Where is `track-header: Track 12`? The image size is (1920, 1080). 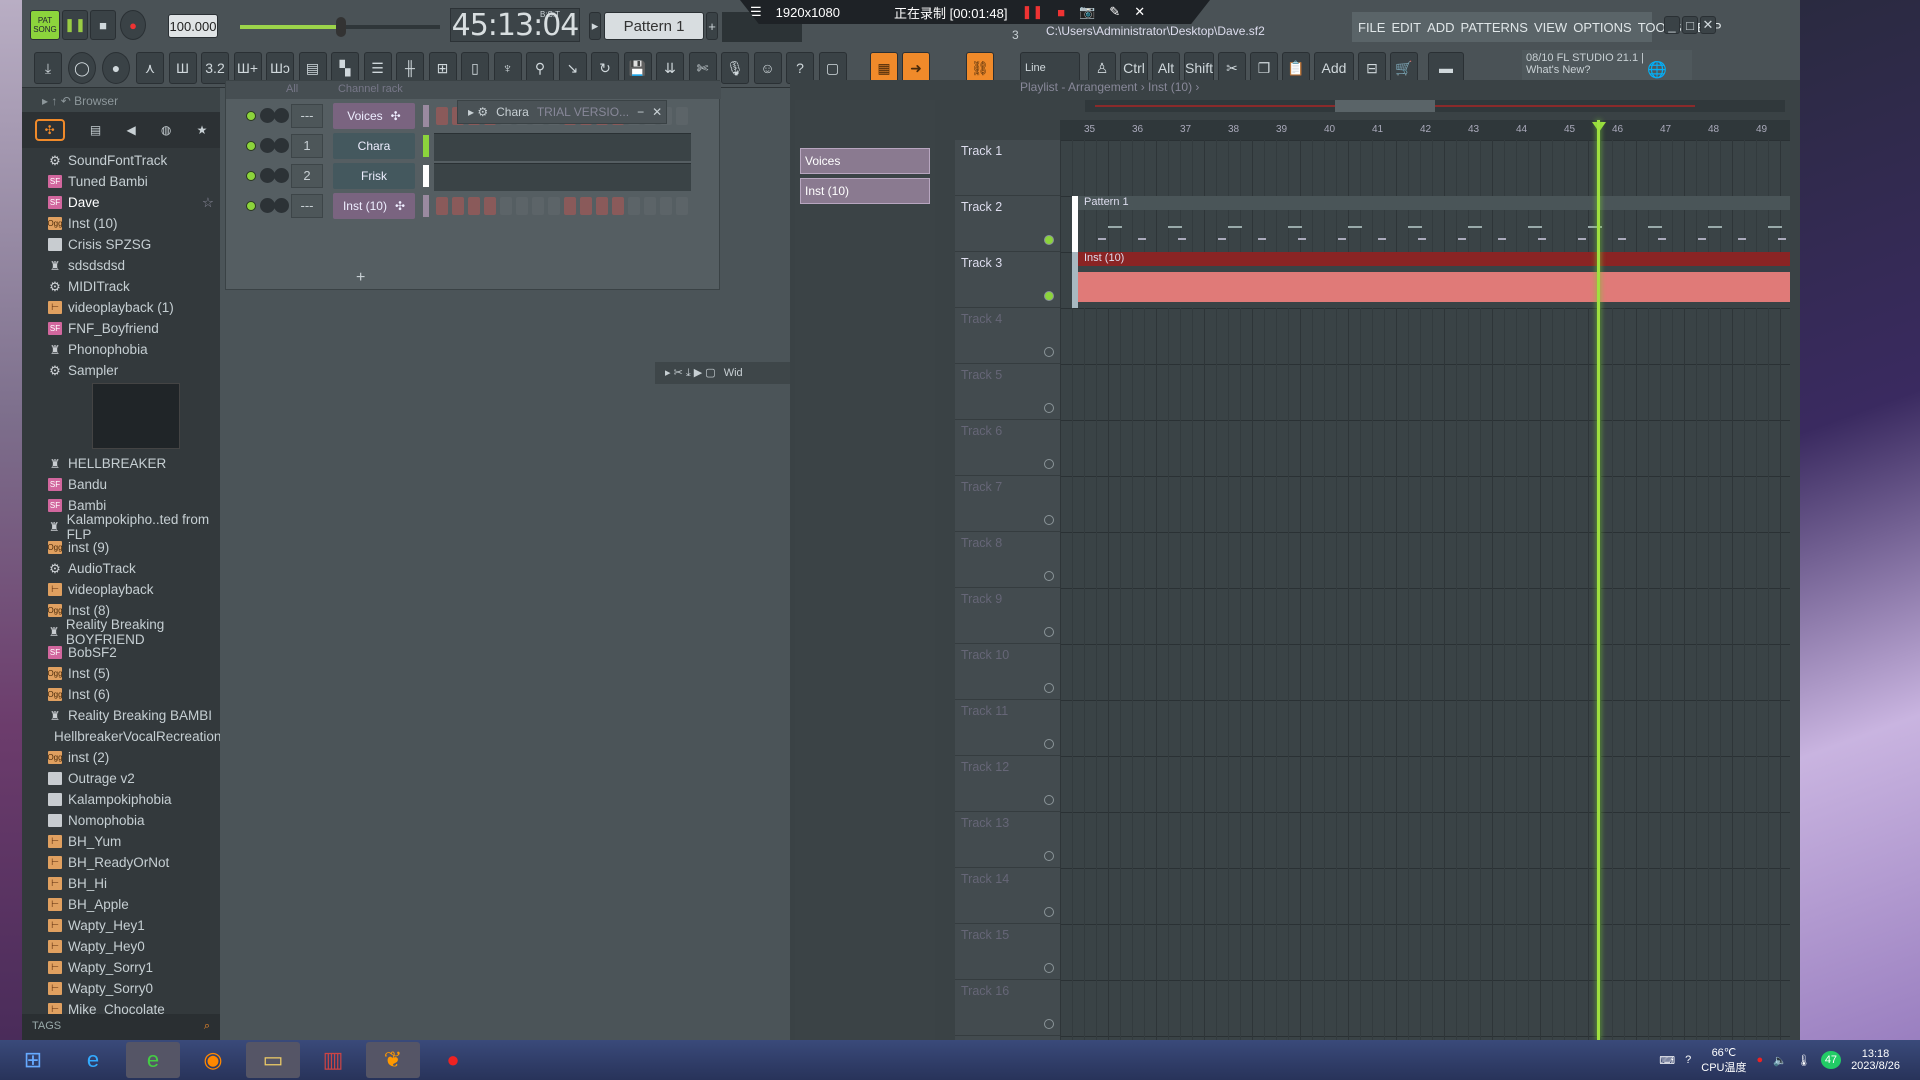
track-header: Track 12 is located at coordinates (1007, 784).